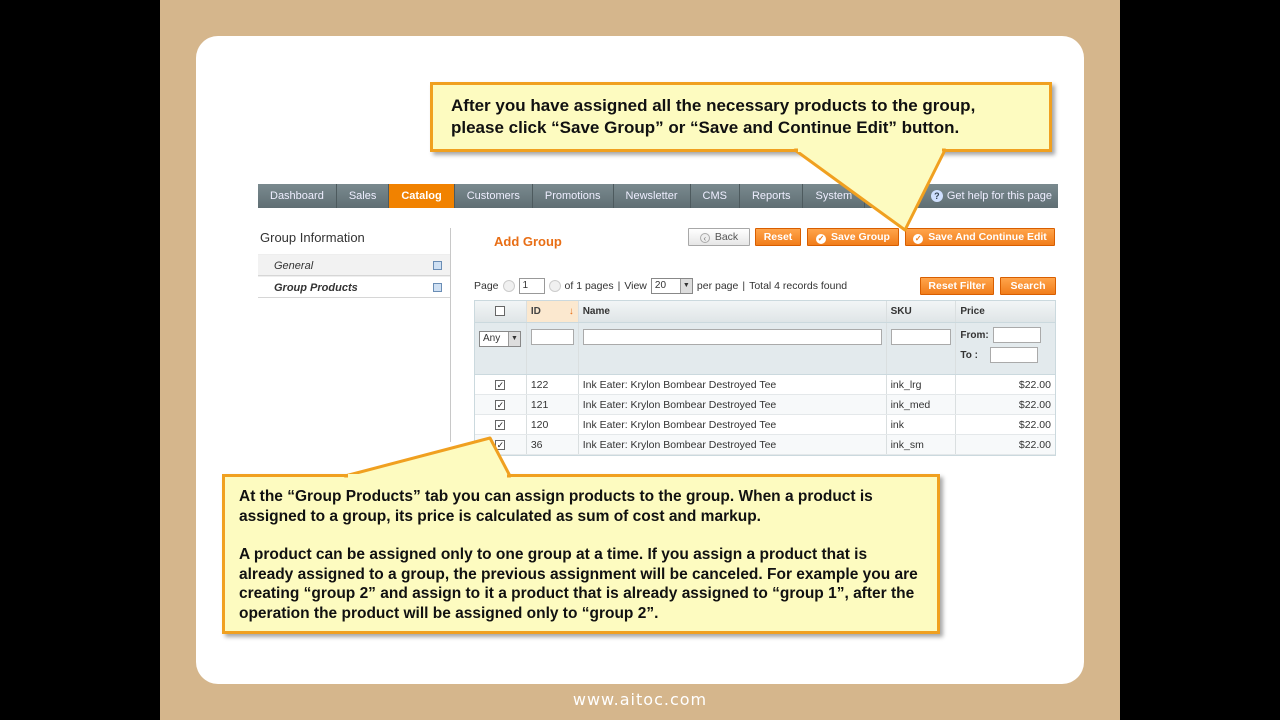  I want to click on bottom-callout-pointer, so click(427, 457).